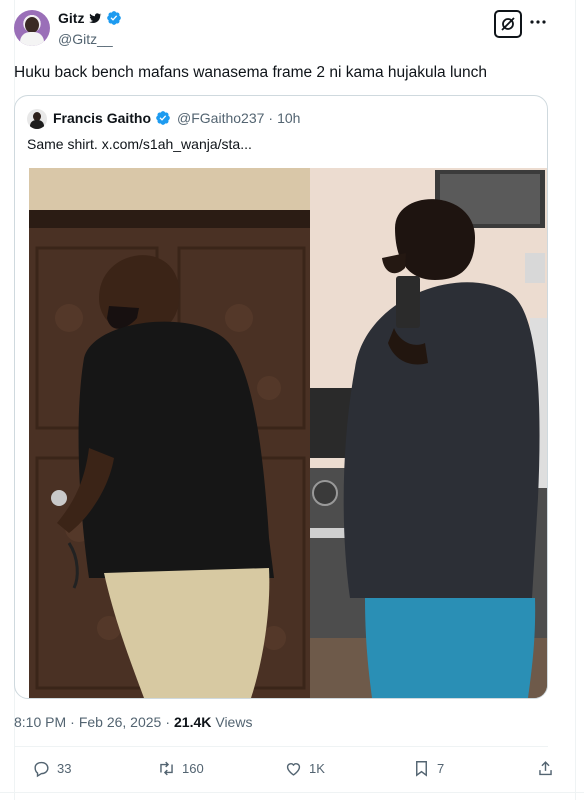  What do you see at coordinates (95, 18) in the screenshot?
I see `bird-icon` at bounding box center [95, 18].